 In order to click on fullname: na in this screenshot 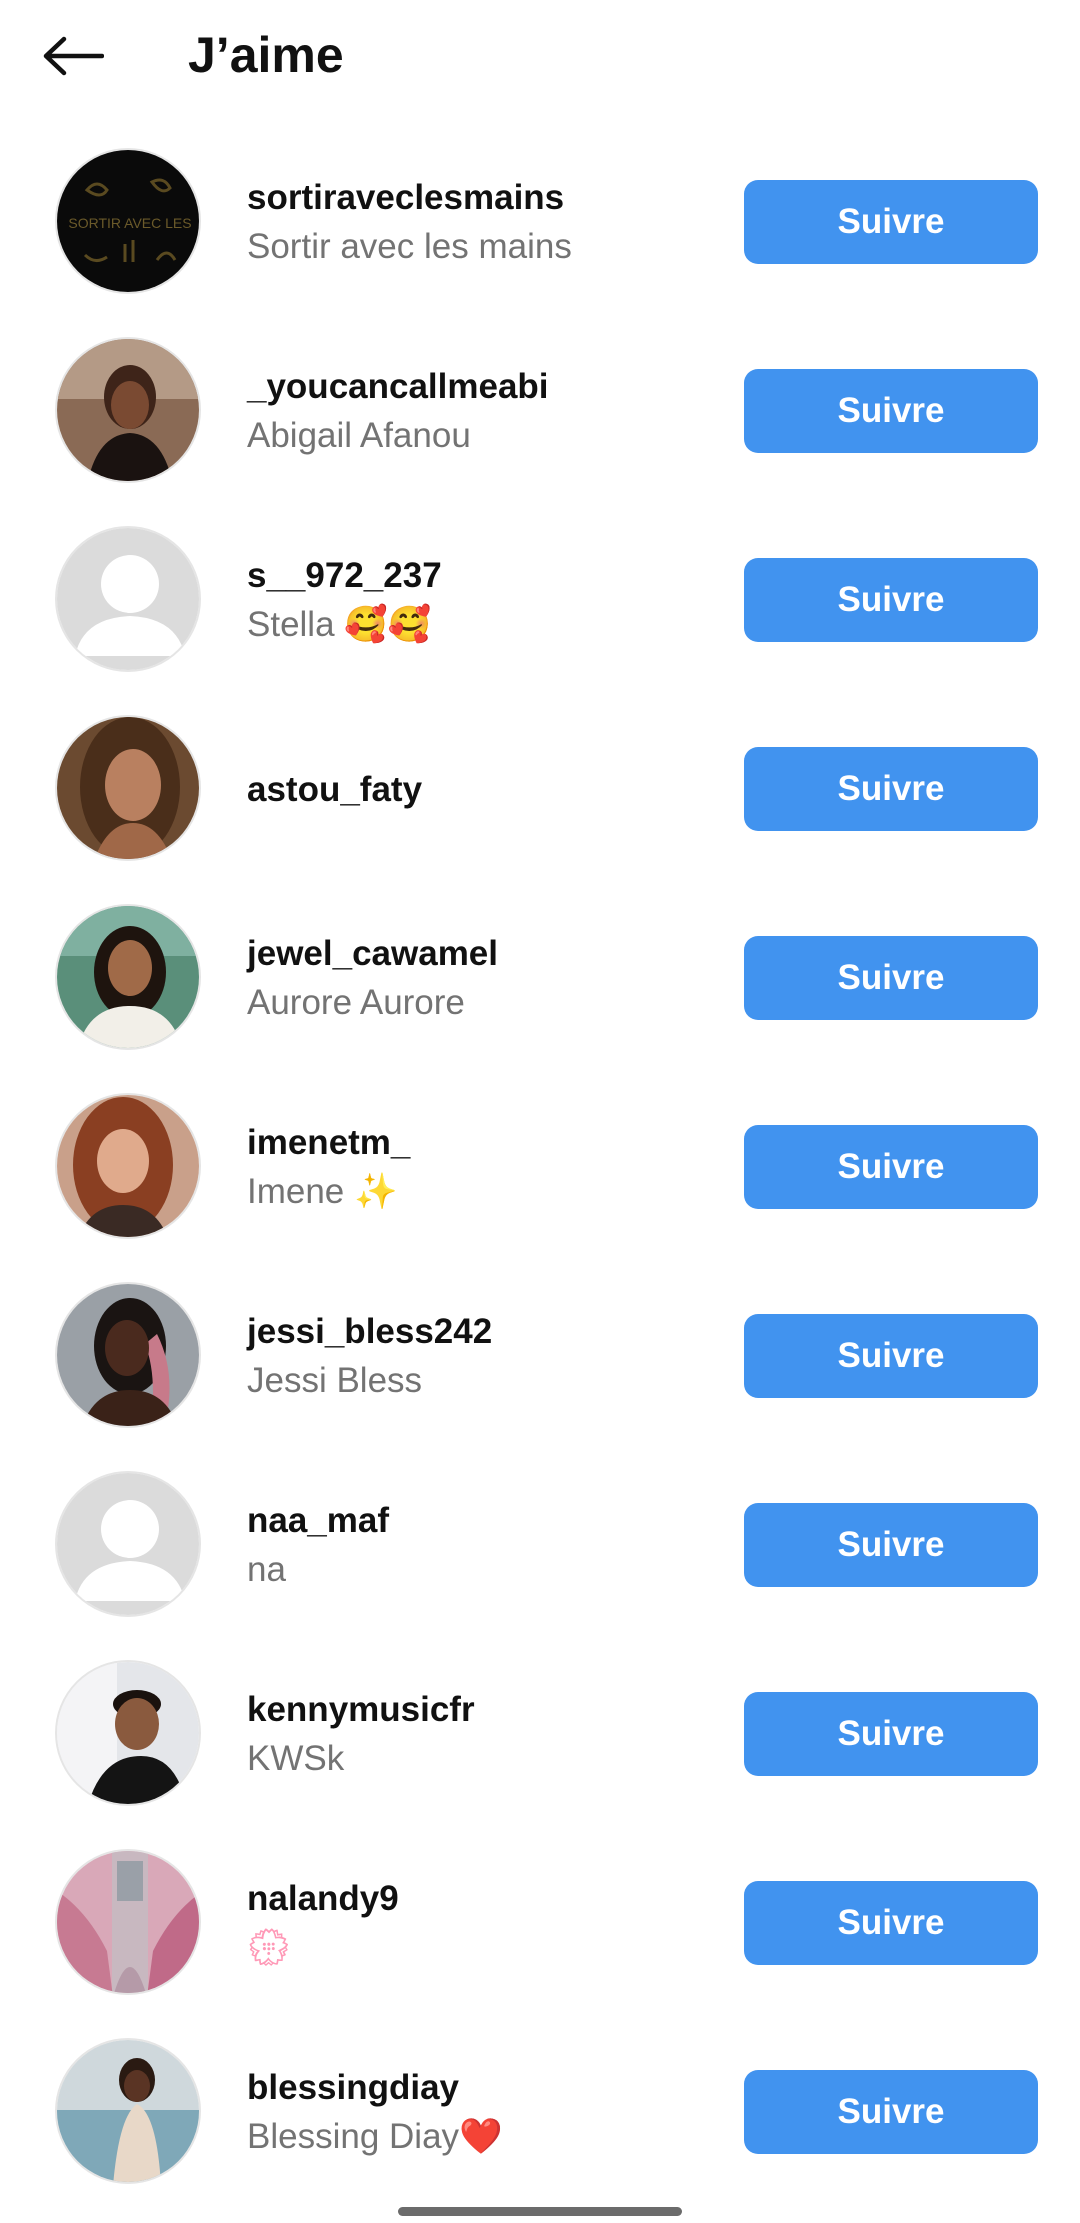, I will do `click(266, 1569)`.